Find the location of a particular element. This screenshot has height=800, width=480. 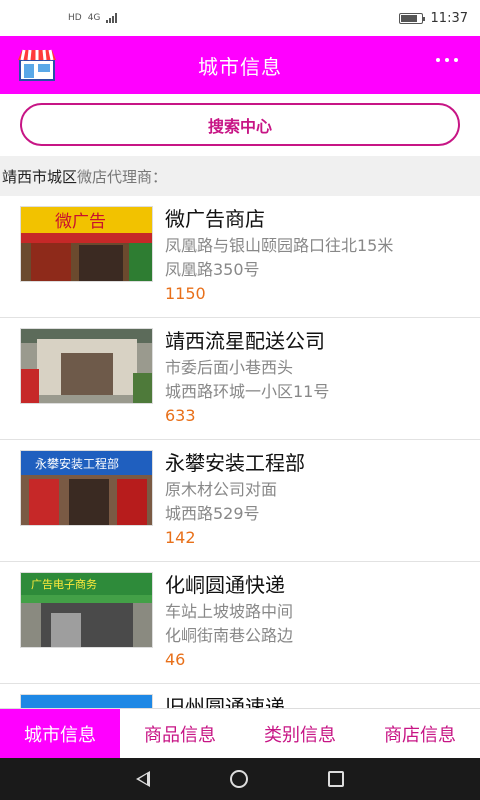

store-name: 化峒圆通快递 is located at coordinates (225, 585).